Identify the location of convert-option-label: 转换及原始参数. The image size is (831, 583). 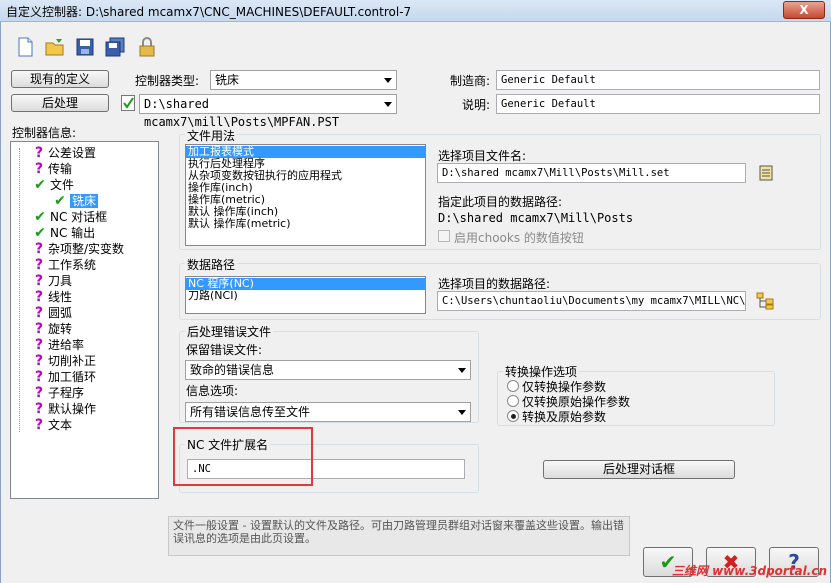
(564, 417).